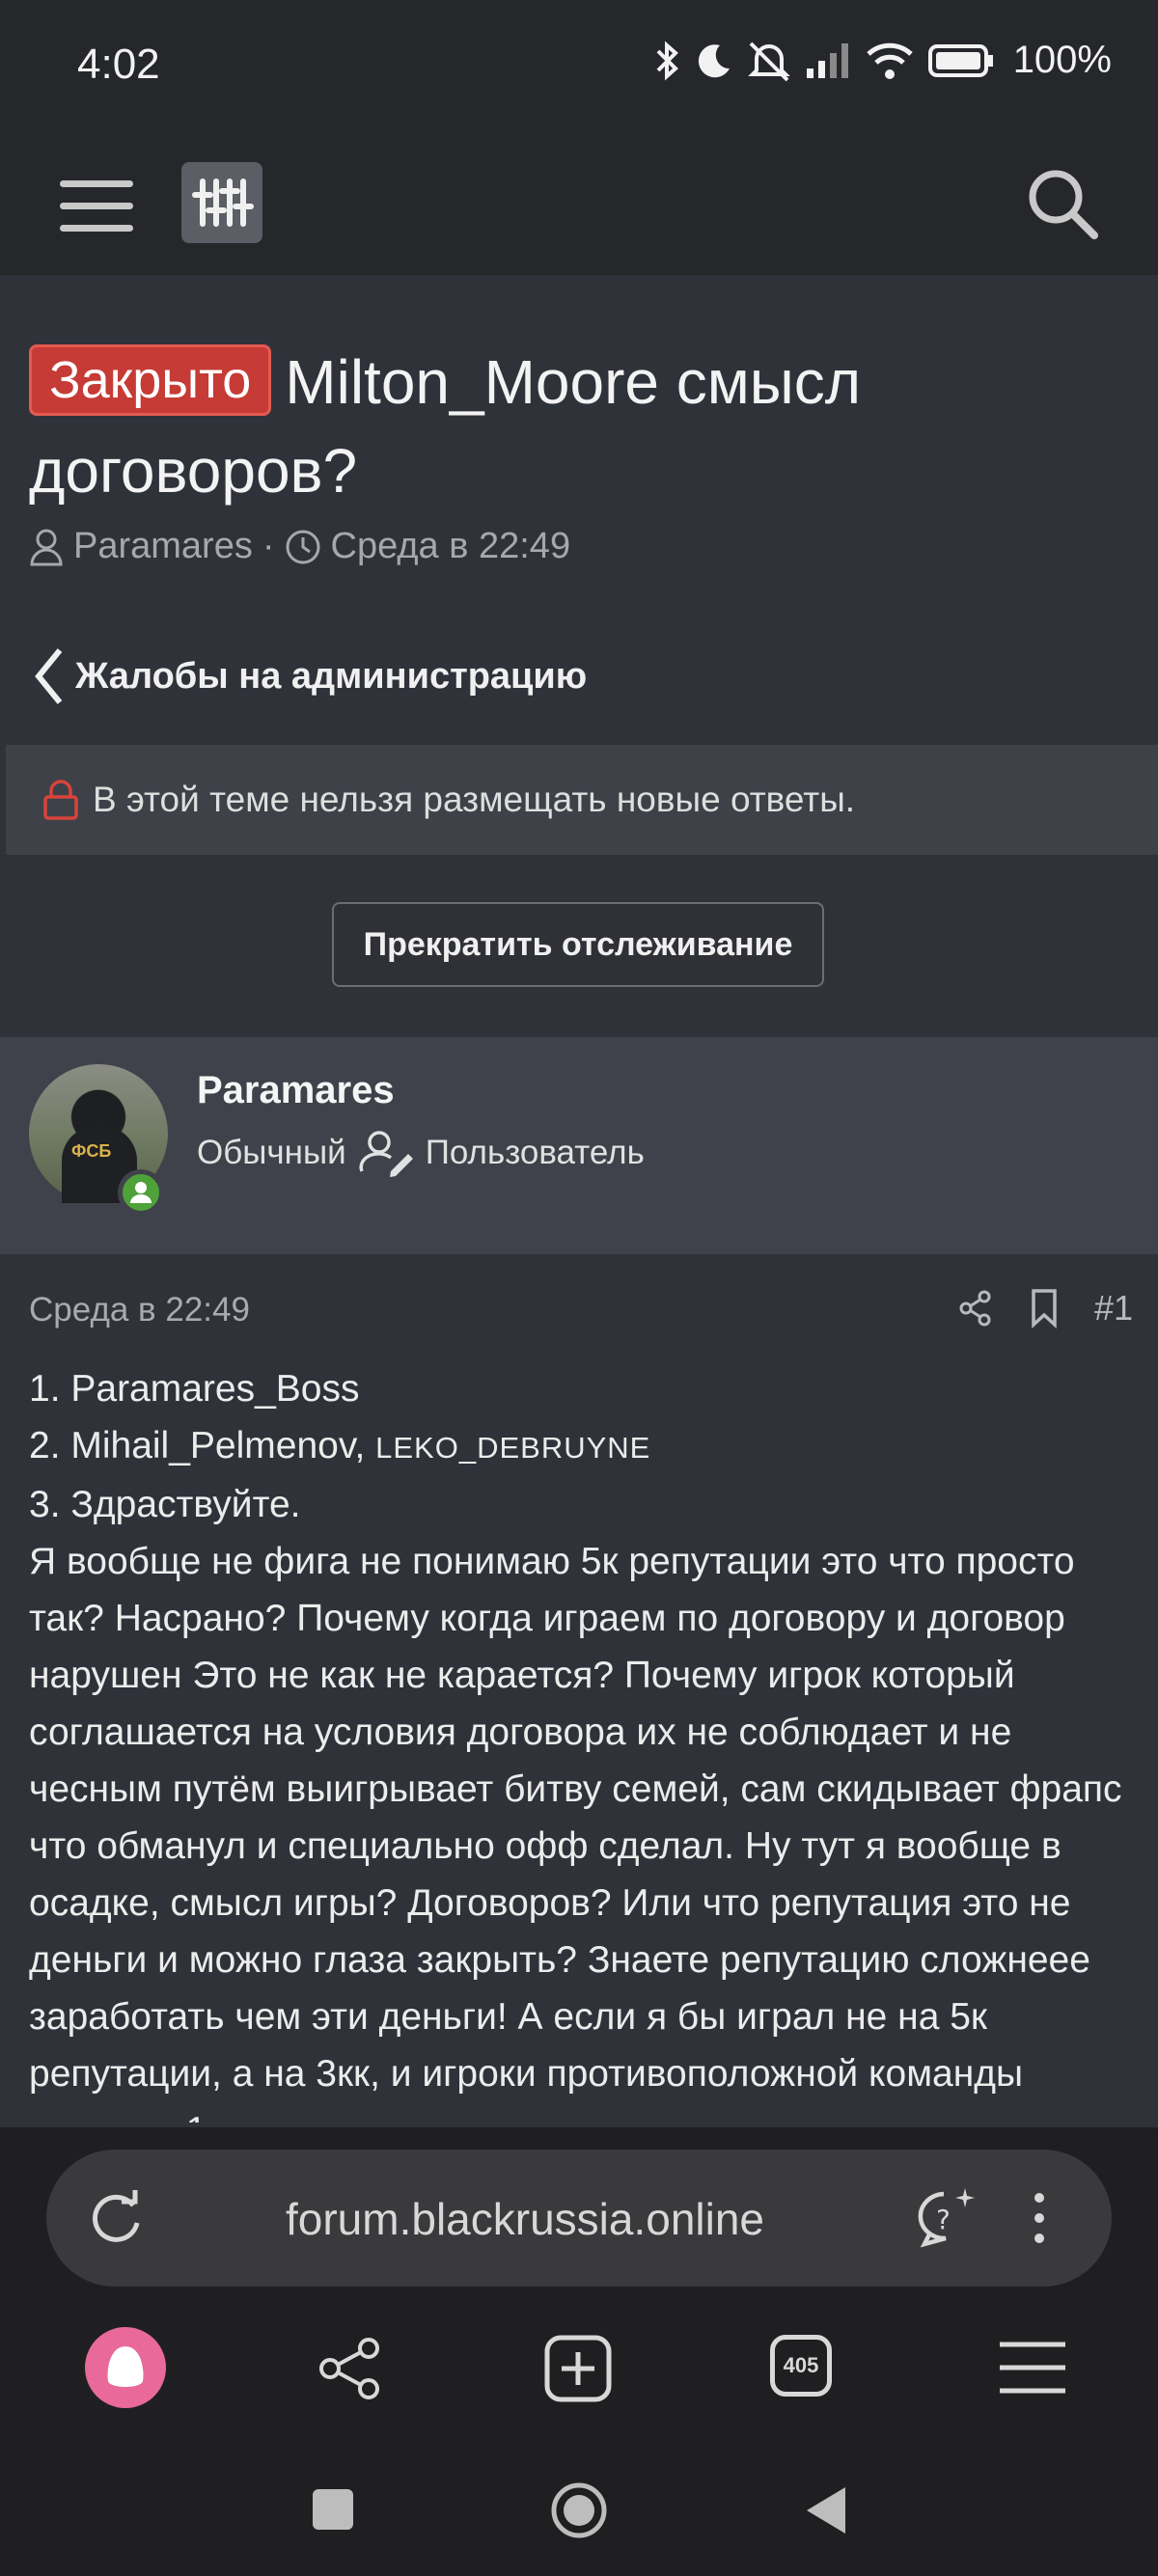 The width and height of the screenshot is (1158, 2576). Describe the element at coordinates (141, 1192) in the screenshot. I see `online-status-icon` at that location.